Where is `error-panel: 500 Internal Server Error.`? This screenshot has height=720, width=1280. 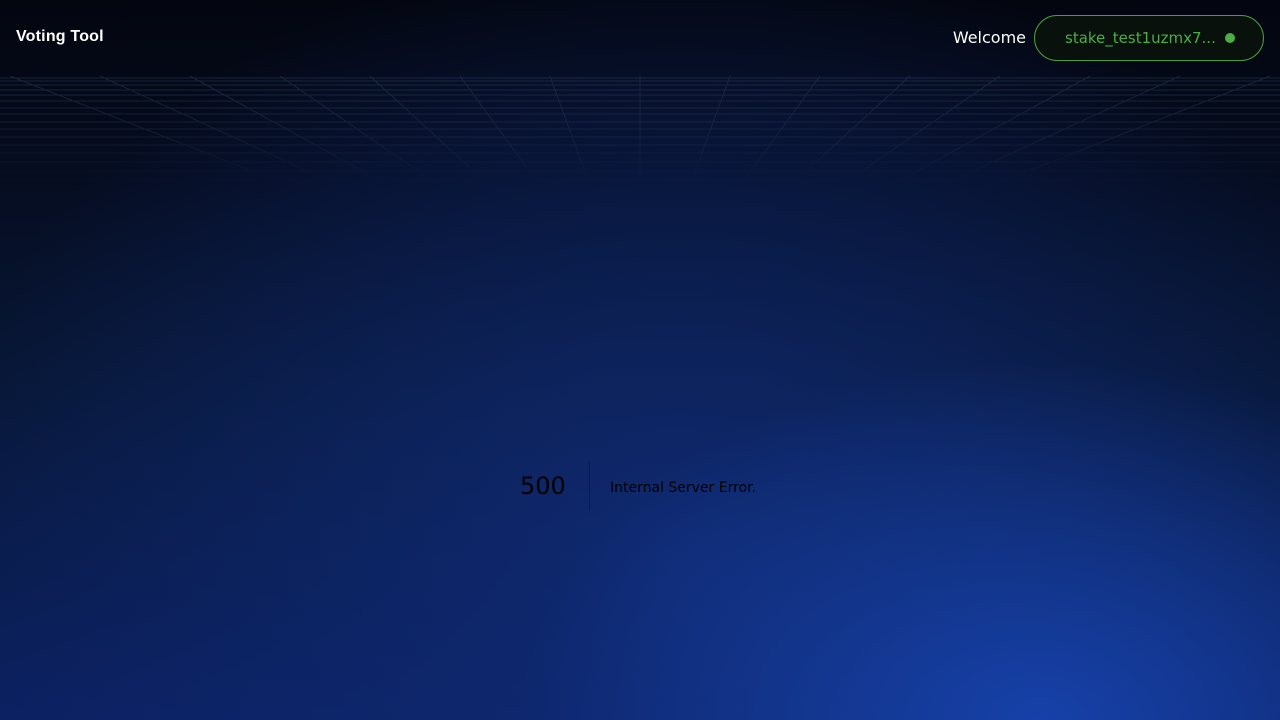
error-panel: 500 Internal Server Error. is located at coordinates (640, 486).